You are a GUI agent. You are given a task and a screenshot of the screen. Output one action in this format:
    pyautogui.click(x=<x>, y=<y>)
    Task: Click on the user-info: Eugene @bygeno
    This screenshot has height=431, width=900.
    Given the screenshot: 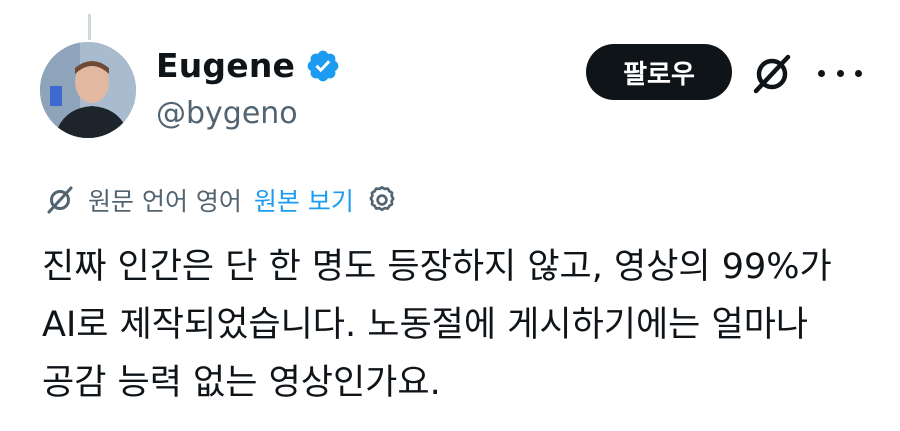 What is the action you would take?
    pyautogui.click(x=248, y=90)
    